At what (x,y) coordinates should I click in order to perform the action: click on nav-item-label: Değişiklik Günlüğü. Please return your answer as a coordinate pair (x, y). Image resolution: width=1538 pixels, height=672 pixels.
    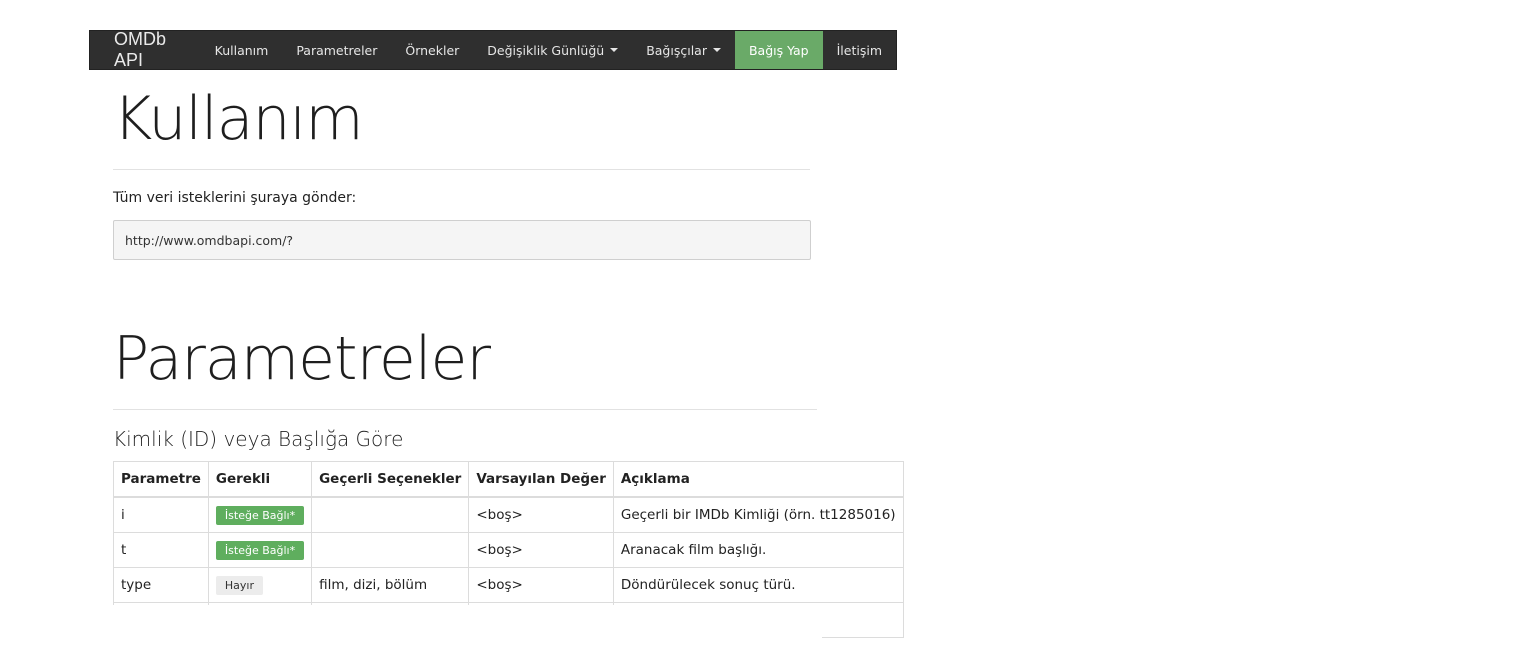
    Looking at the image, I should click on (546, 50).